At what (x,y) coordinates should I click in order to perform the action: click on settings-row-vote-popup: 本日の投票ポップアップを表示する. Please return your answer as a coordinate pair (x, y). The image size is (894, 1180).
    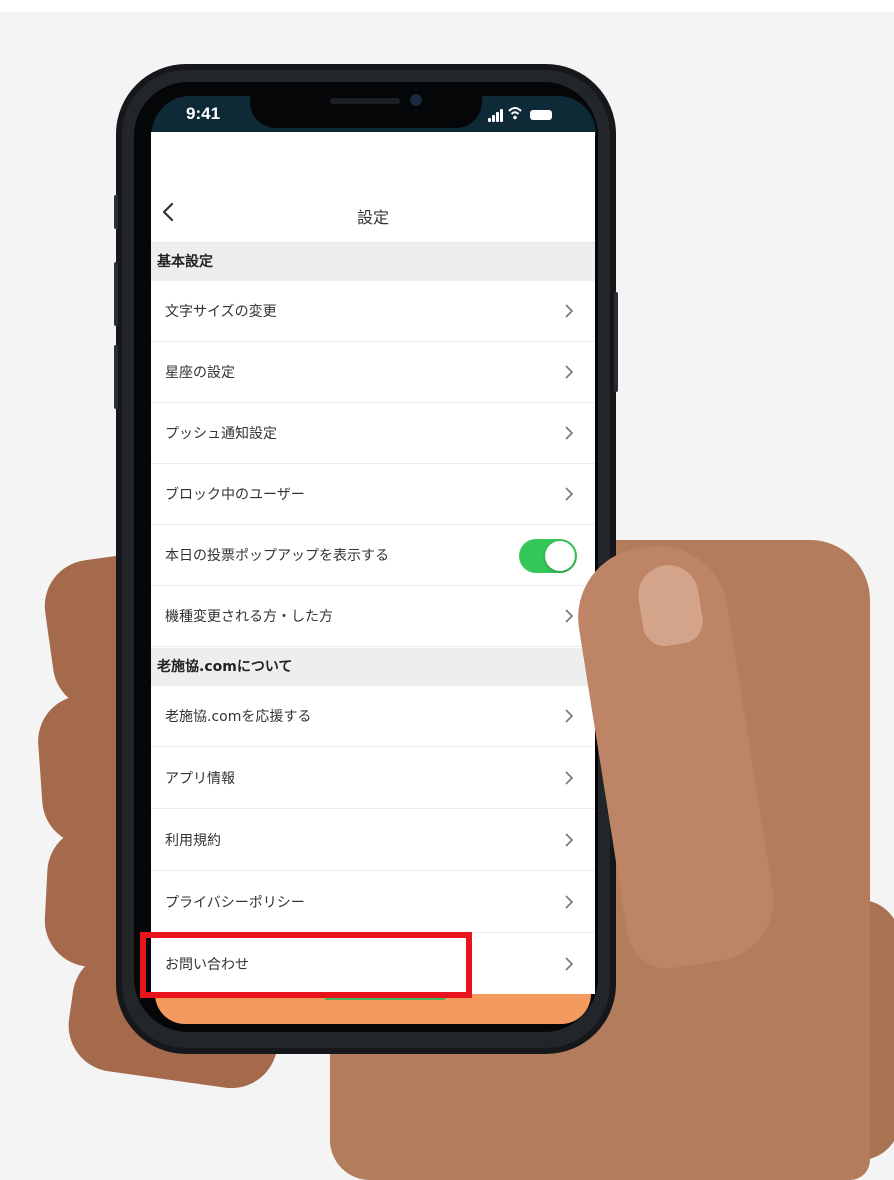
    Looking at the image, I should click on (373, 555).